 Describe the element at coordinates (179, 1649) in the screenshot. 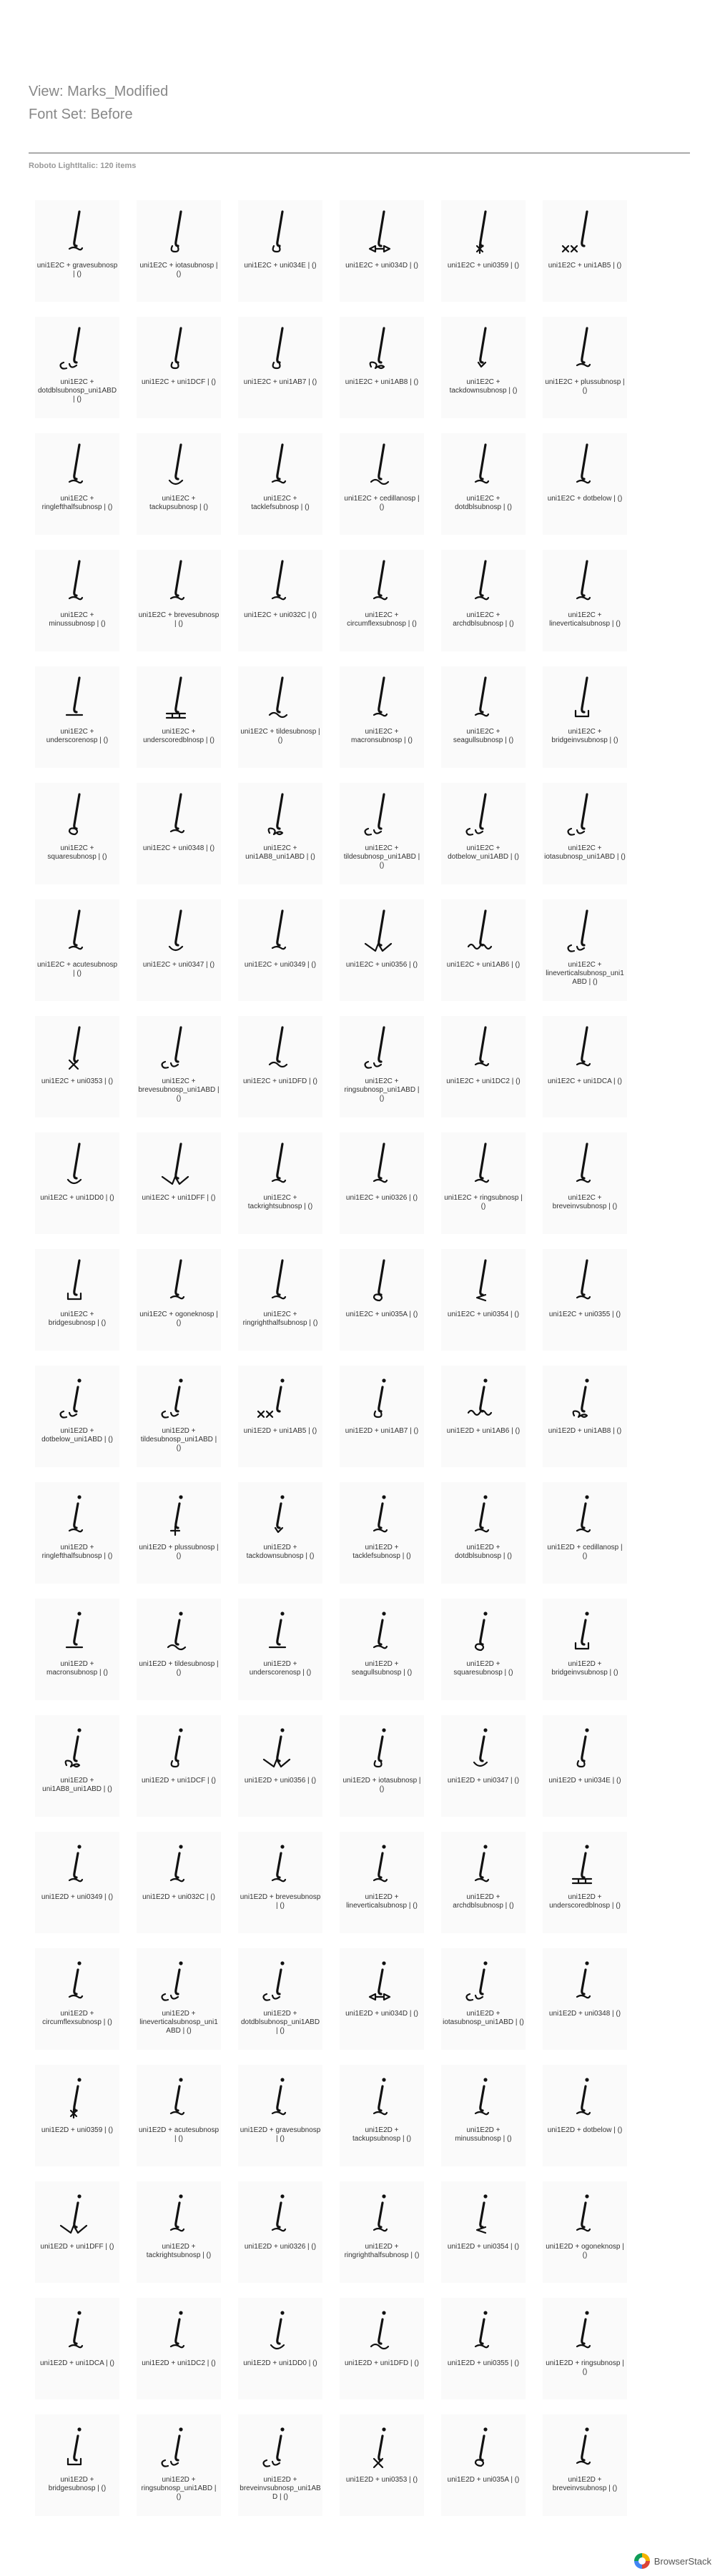

I see `glyph-tile: uni1E2D + tildesubnosp | ()` at that location.